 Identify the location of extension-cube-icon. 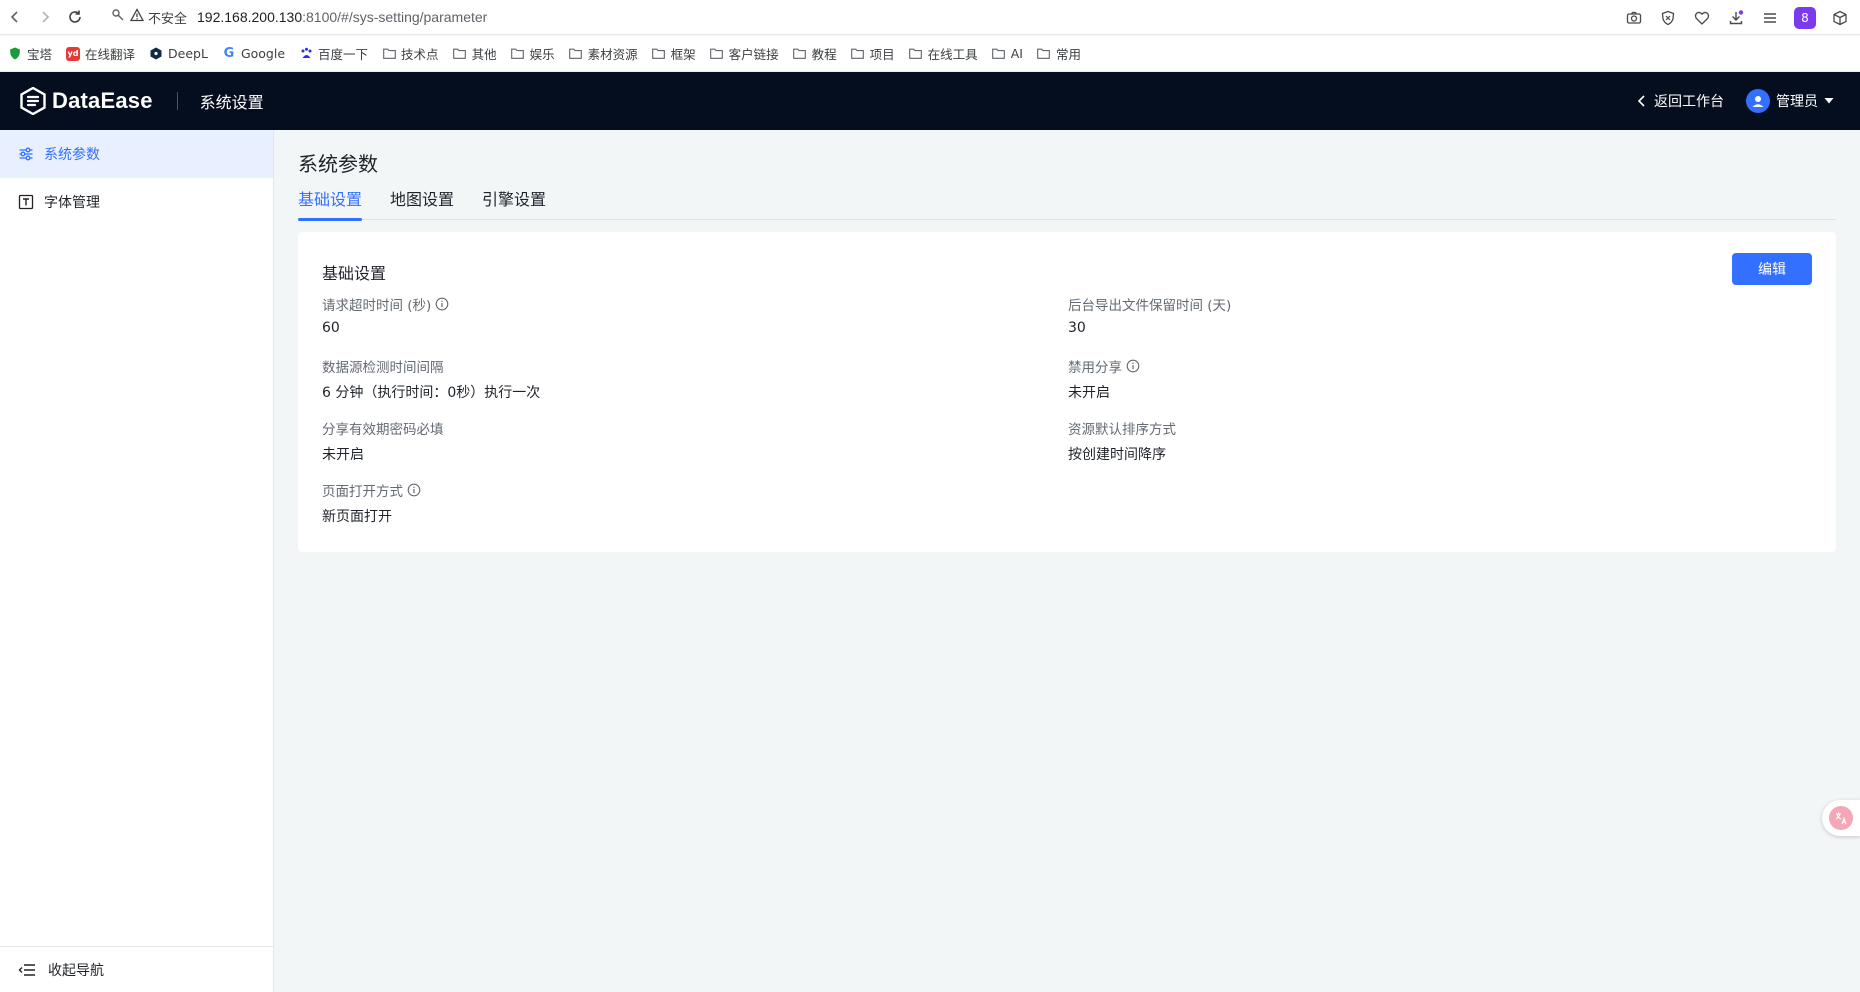
(1840, 18).